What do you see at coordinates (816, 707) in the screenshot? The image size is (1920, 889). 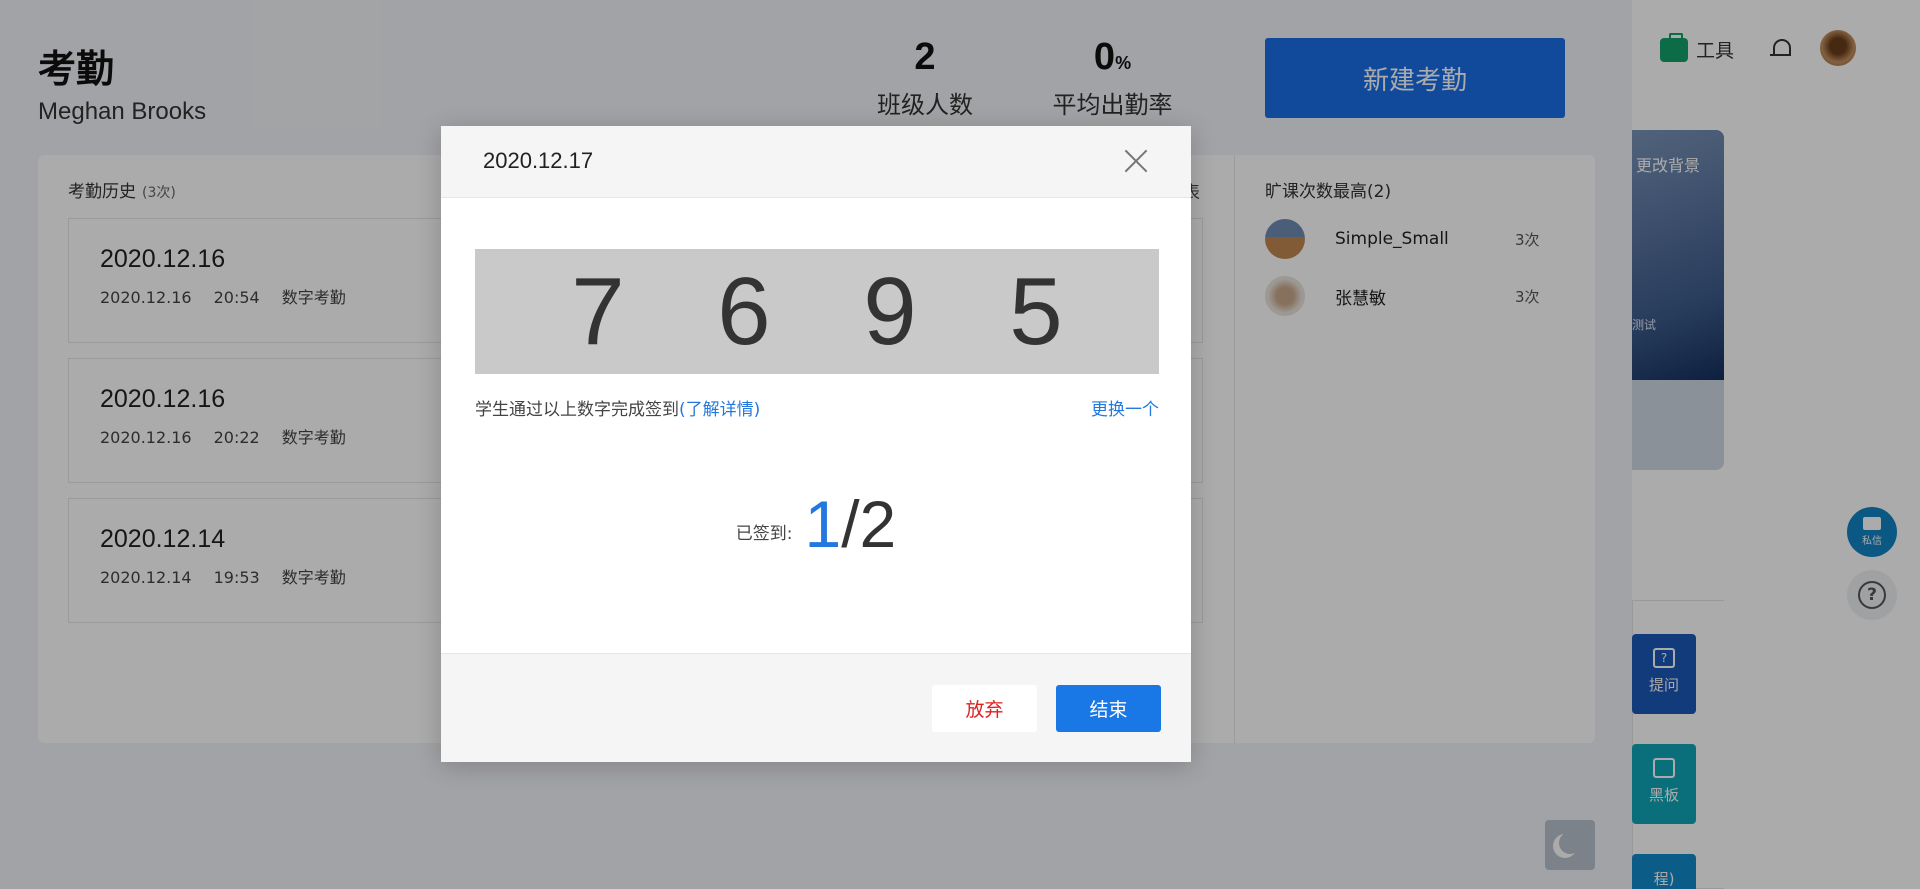 I see `dialog-footer: 放弃 结束` at bounding box center [816, 707].